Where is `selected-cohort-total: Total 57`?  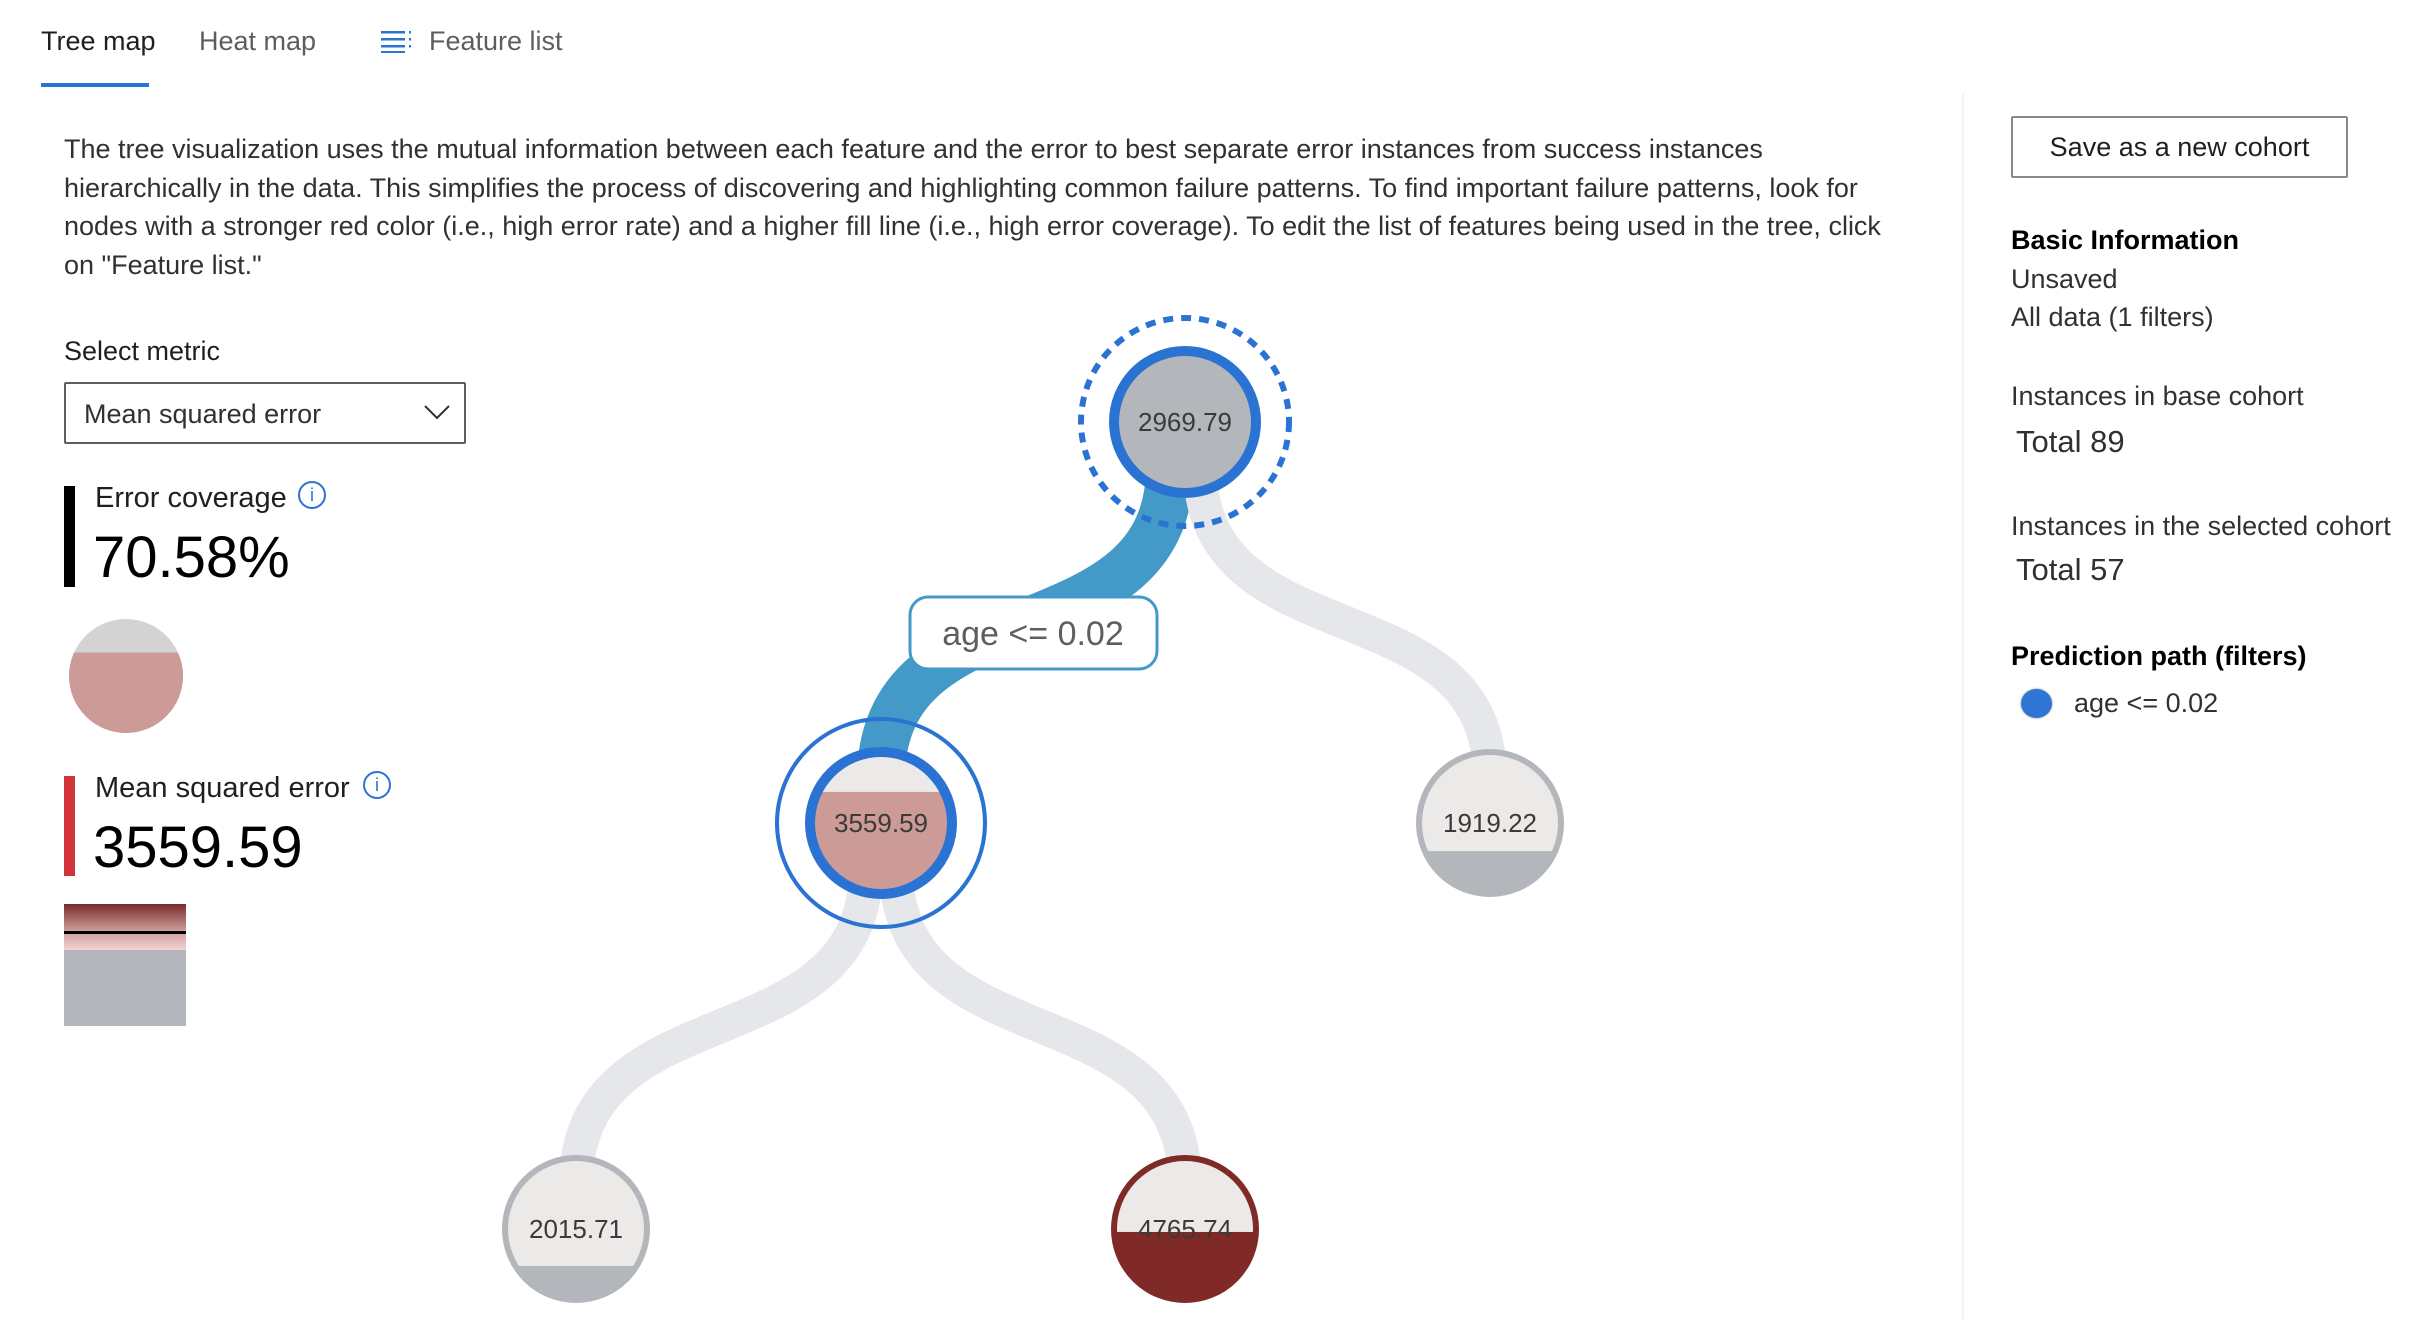
selected-cohort-total: Total 57 is located at coordinates (2070, 569).